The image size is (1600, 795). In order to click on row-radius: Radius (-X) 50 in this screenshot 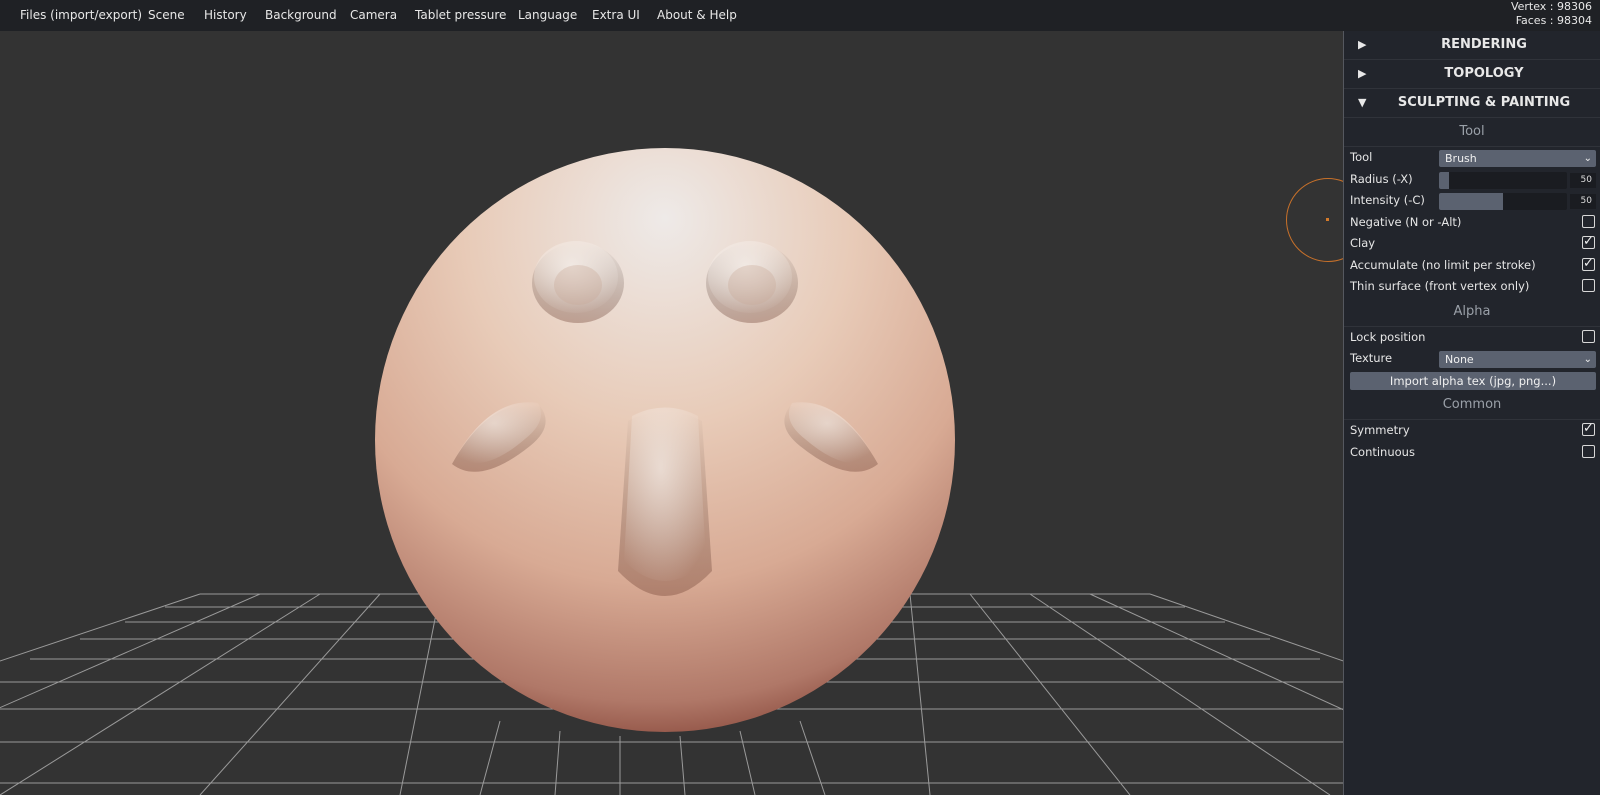, I will do `click(1472, 180)`.